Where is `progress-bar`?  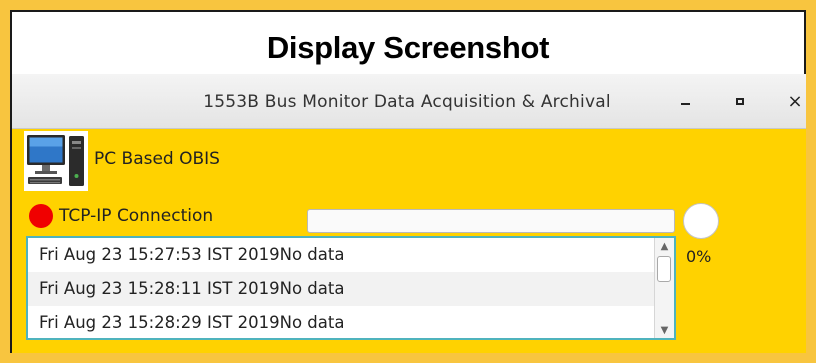
progress-bar is located at coordinates (491, 221).